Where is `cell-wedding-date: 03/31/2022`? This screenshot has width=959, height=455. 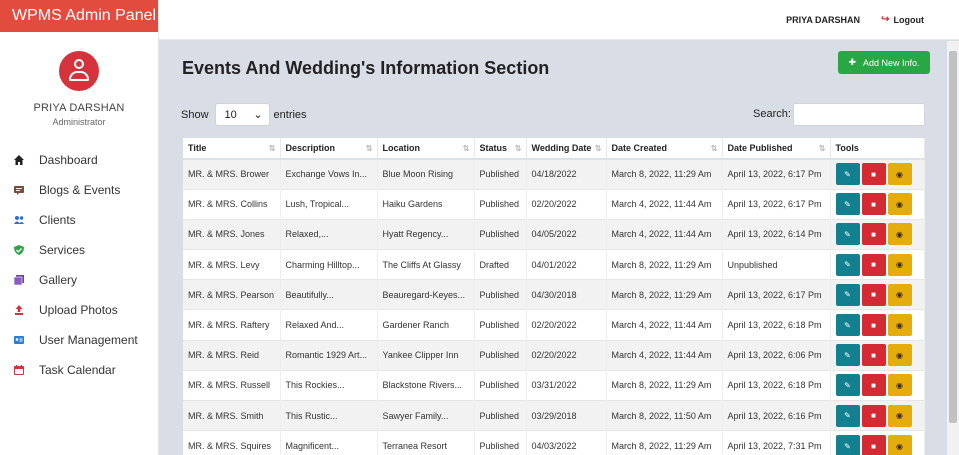
cell-wedding-date: 03/31/2022 is located at coordinates (566, 385).